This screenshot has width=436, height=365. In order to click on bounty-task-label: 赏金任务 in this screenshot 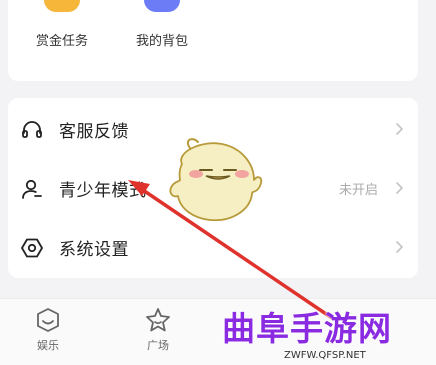, I will do `click(61, 41)`.